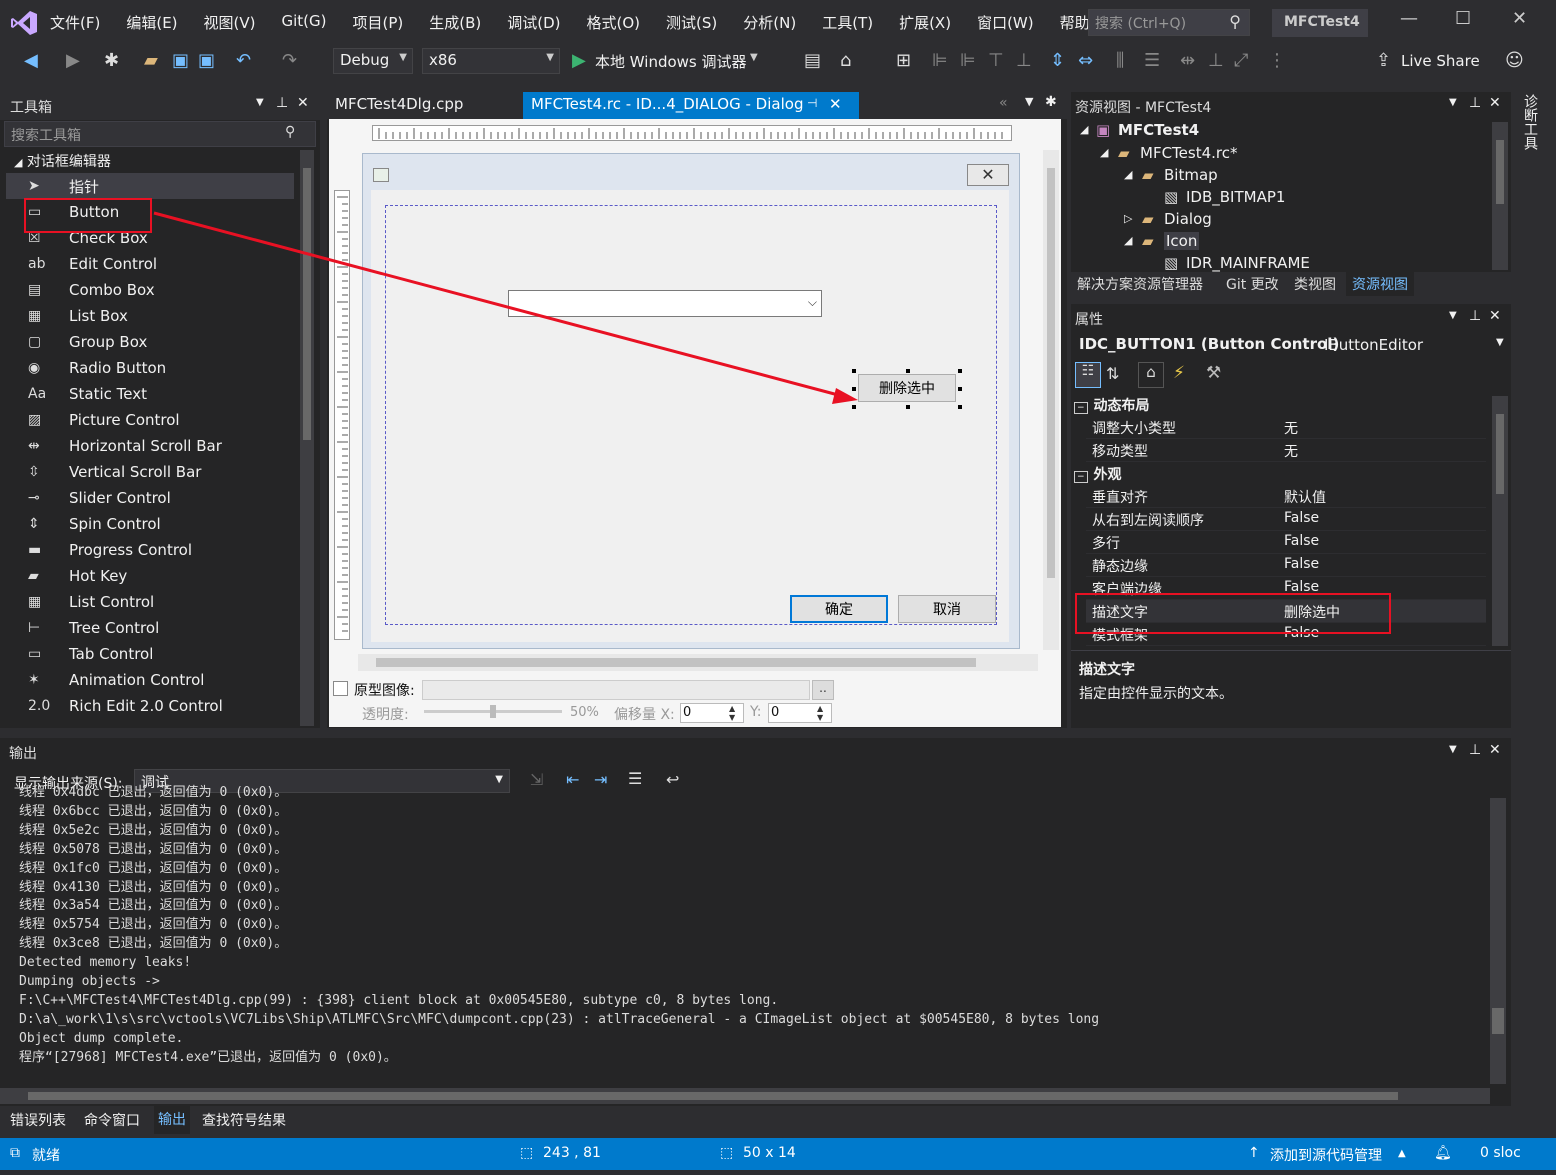 The height and width of the screenshot is (1175, 1556). I want to click on menu-item: Git(G), so click(310, 22).